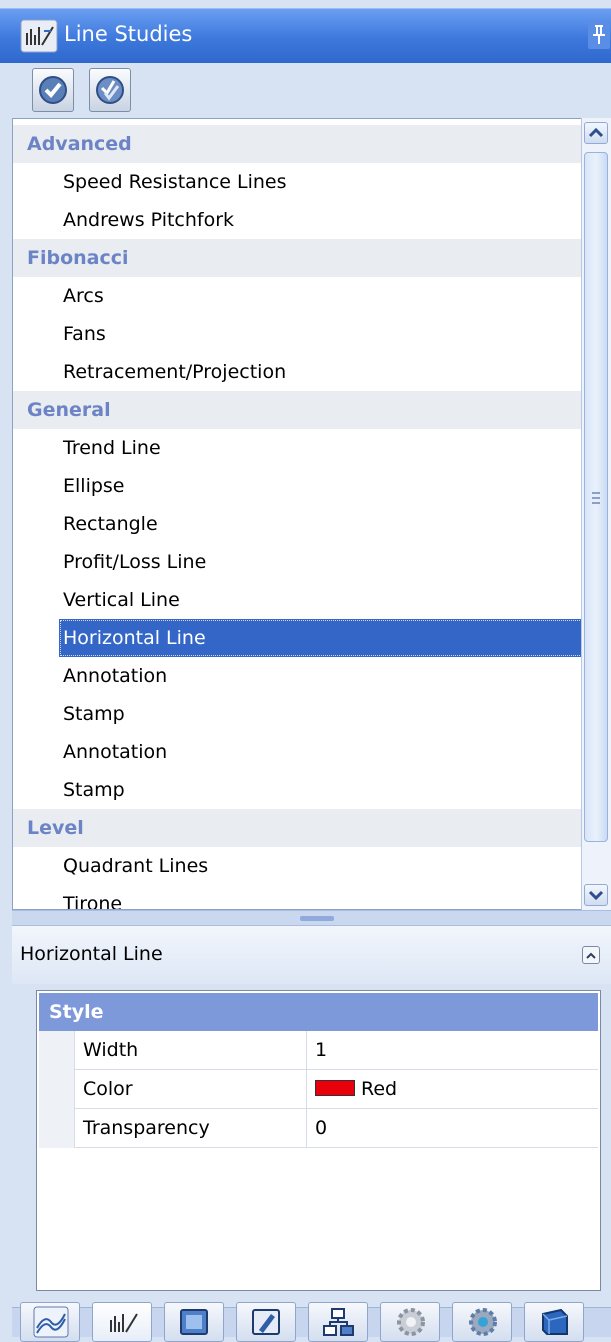 This screenshot has width=611, height=1342. What do you see at coordinates (298, 828) in the screenshot?
I see `group-header-level: Level` at bounding box center [298, 828].